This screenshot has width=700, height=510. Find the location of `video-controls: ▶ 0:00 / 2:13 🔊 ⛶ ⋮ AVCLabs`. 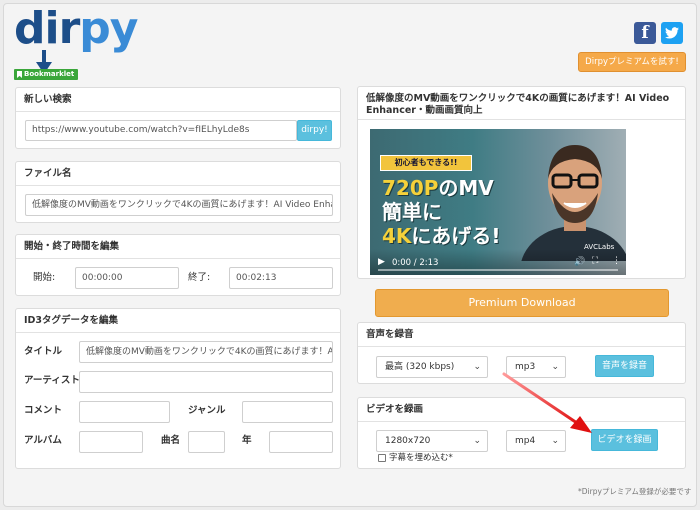

video-controls: ▶ 0:00 / 2:13 🔊 ⛶ ⋮ AVCLabs is located at coordinates (498, 259).